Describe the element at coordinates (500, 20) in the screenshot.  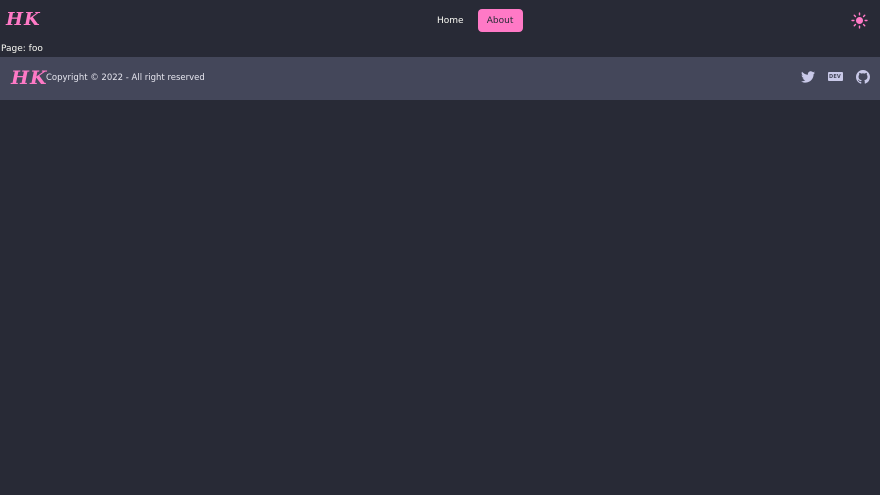
I see `nav-about-link: About` at that location.